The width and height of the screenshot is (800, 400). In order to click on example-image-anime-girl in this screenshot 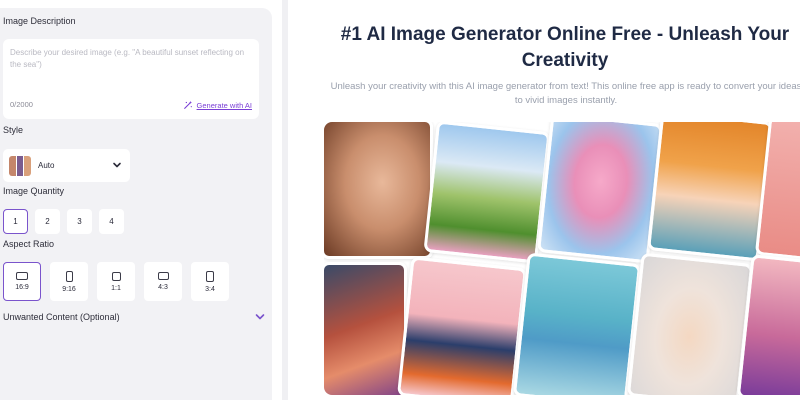, I will do `click(462, 325)`.